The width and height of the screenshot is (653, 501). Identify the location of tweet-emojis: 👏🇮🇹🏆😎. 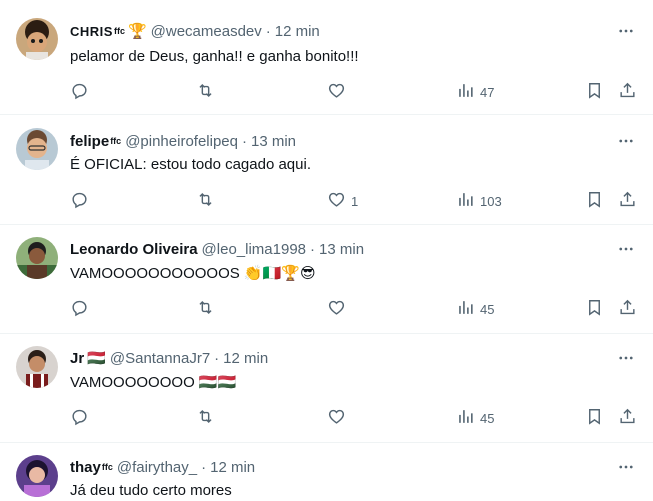
(279, 273).